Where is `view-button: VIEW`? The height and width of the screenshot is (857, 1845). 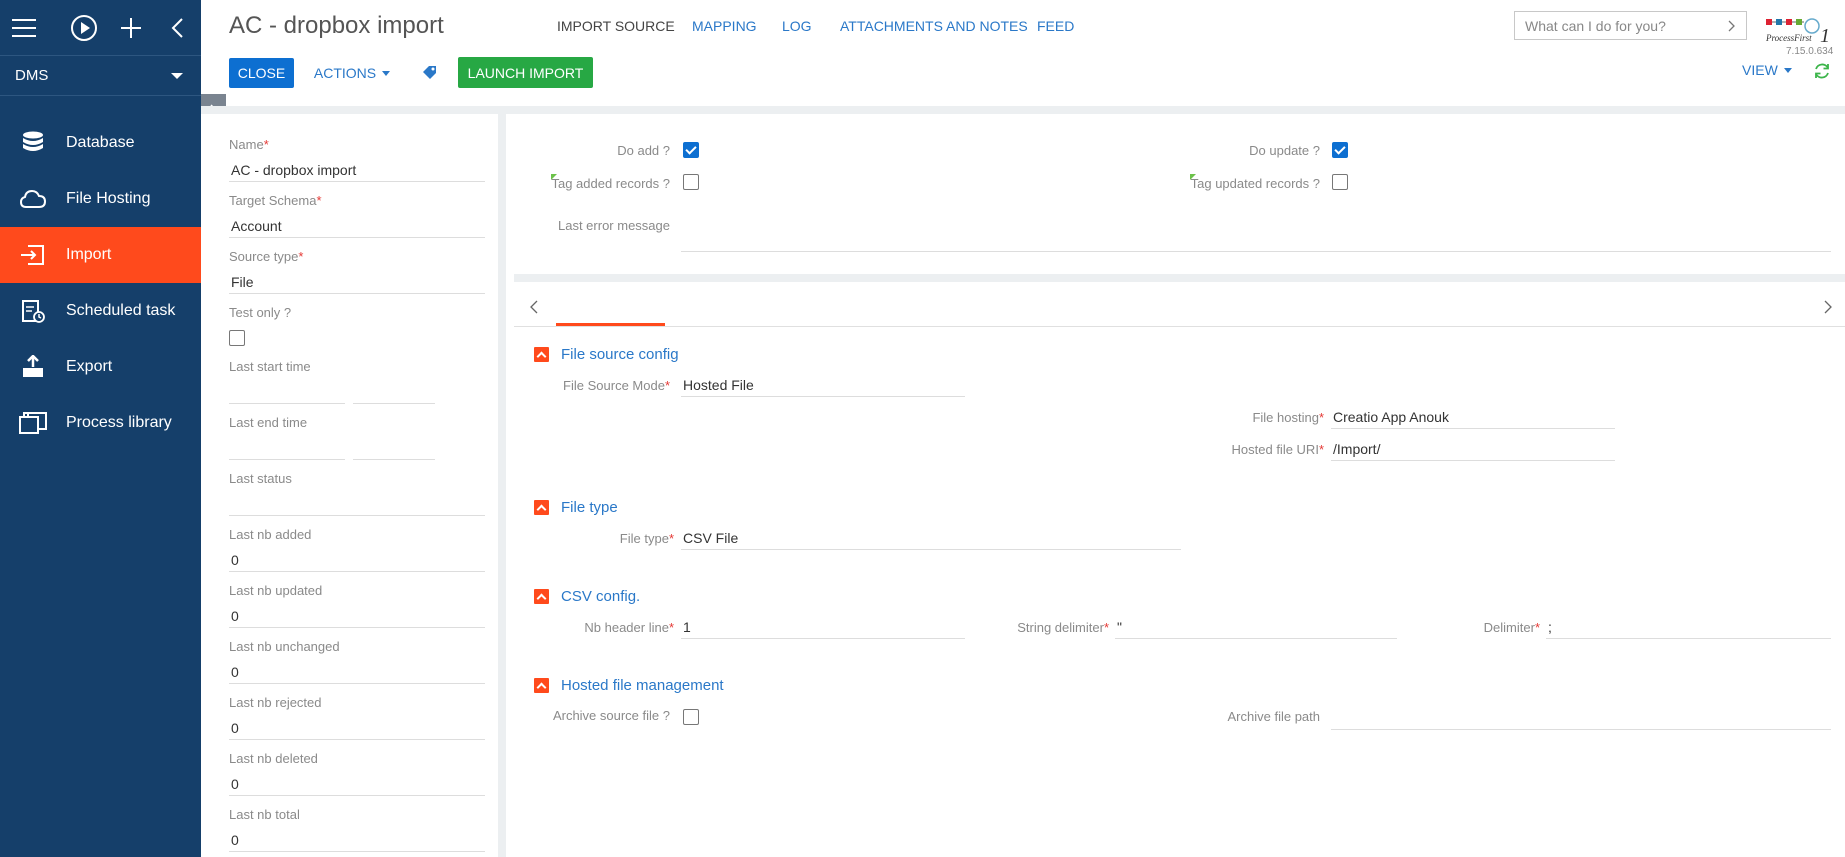 view-button: VIEW is located at coordinates (1767, 70).